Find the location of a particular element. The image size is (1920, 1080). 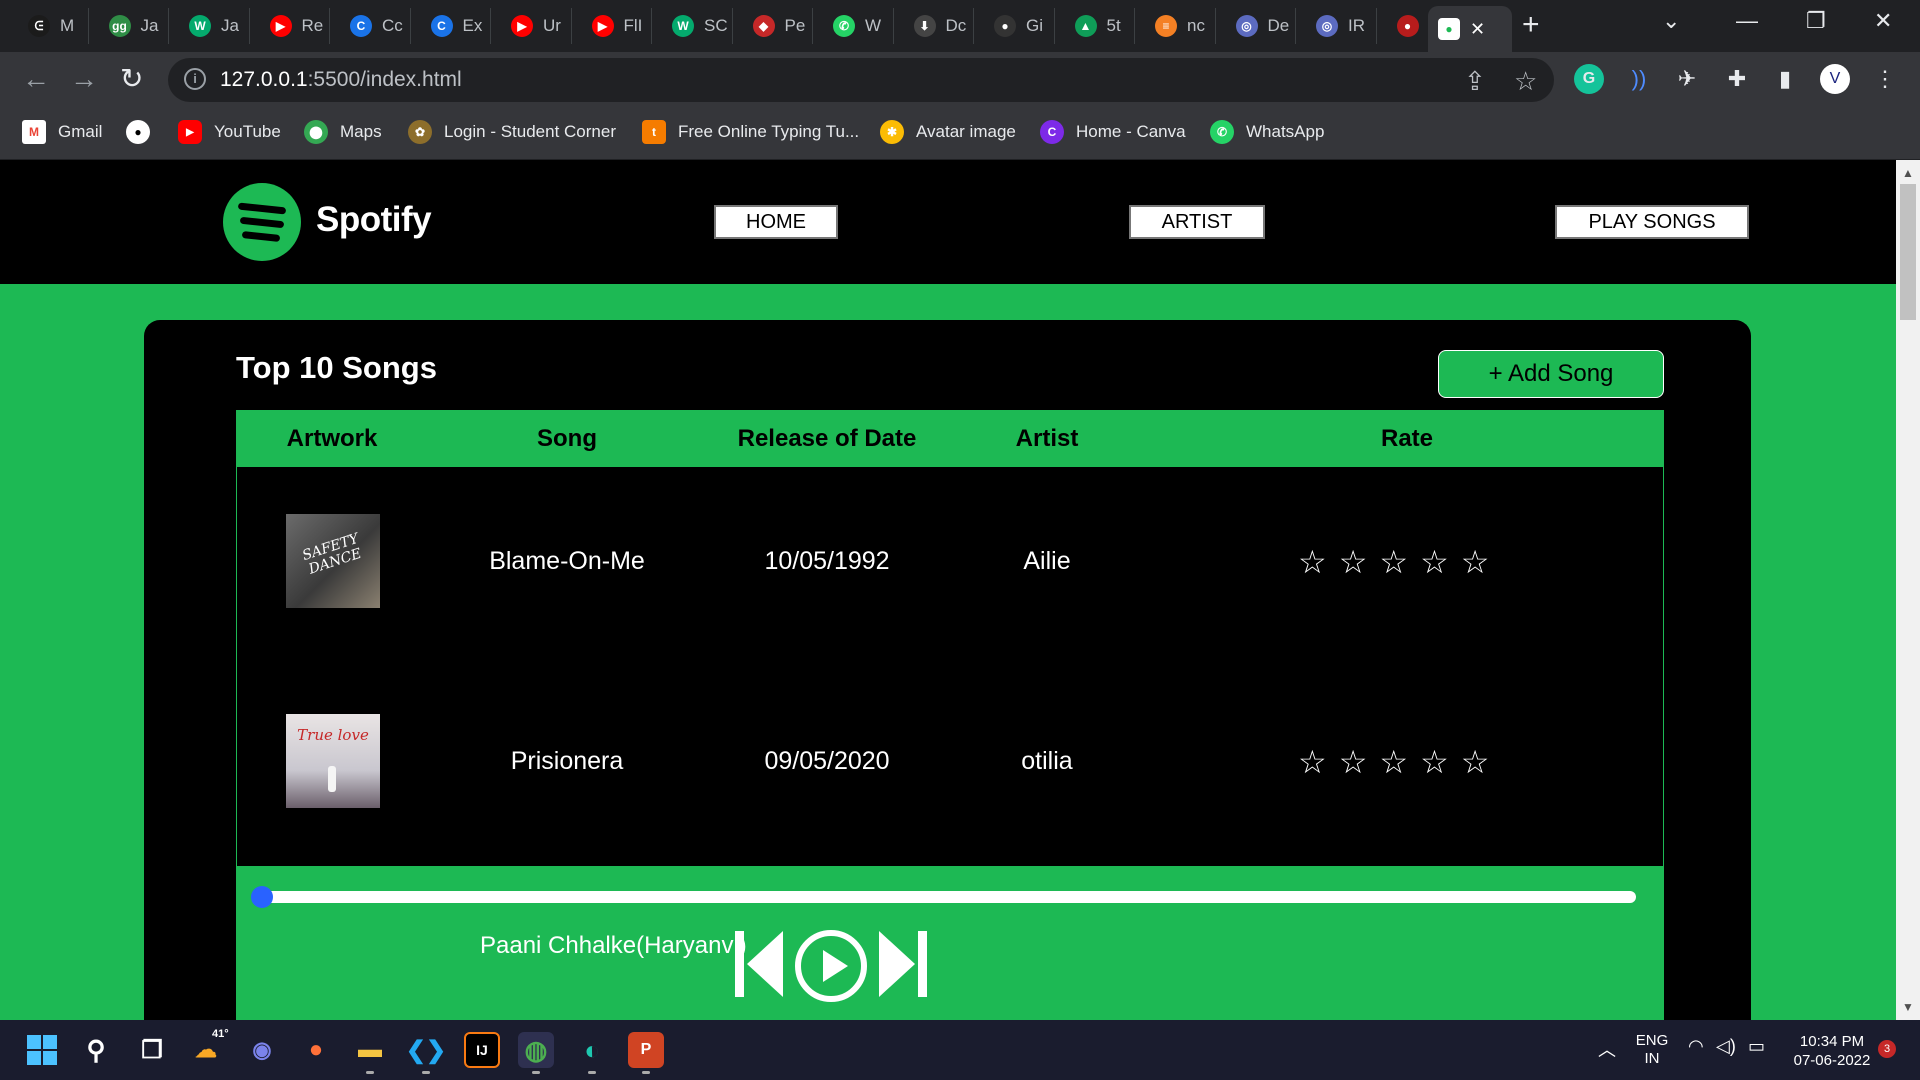

next-track-icon is located at coordinates (902, 964).